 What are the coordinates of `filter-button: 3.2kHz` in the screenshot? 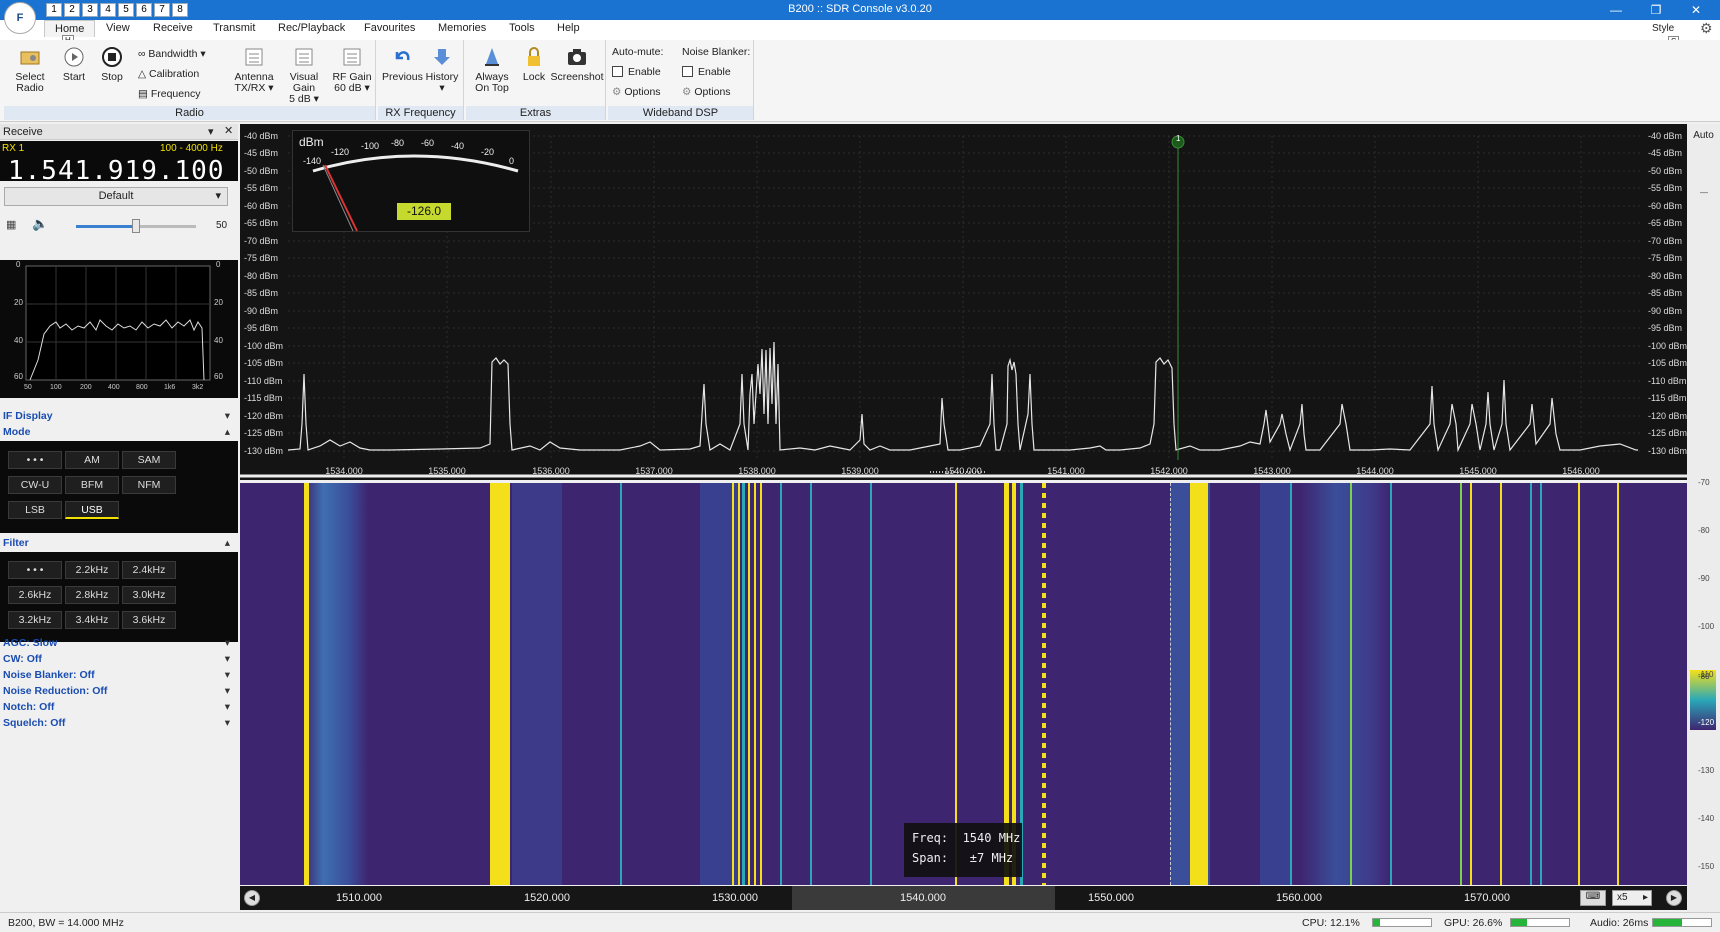 It's located at (35, 620).